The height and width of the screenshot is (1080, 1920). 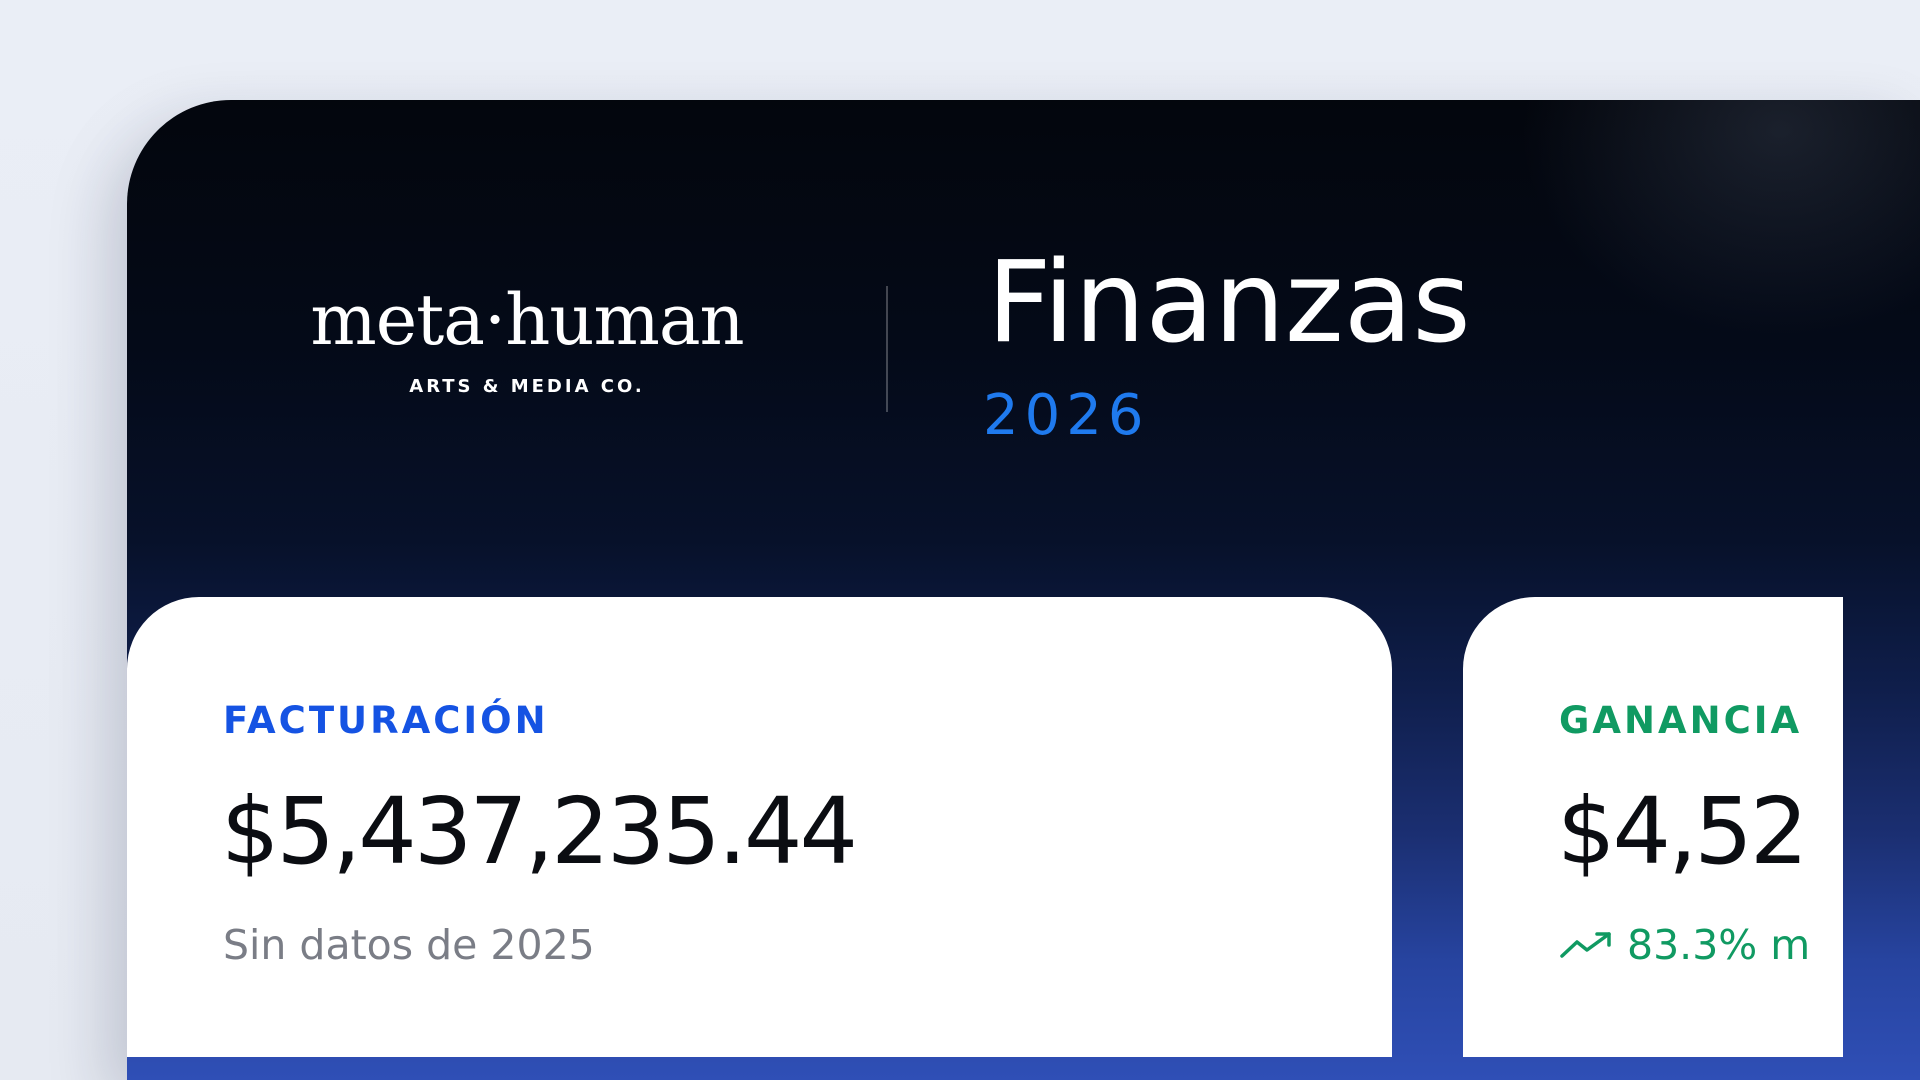 What do you see at coordinates (527, 320) in the screenshot?
I see `logo-wordmark: meta·human` at bounding box center [527, 320].